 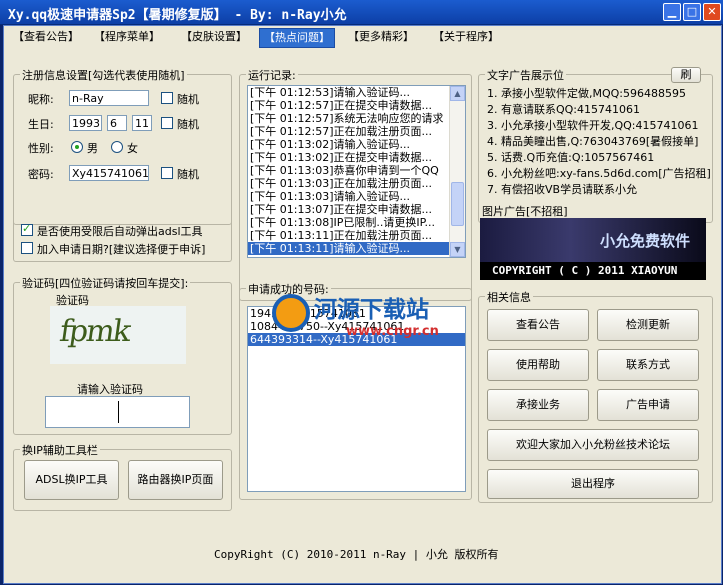 I want to click on birth-year-input: 1993, so click(x=85, y=123).